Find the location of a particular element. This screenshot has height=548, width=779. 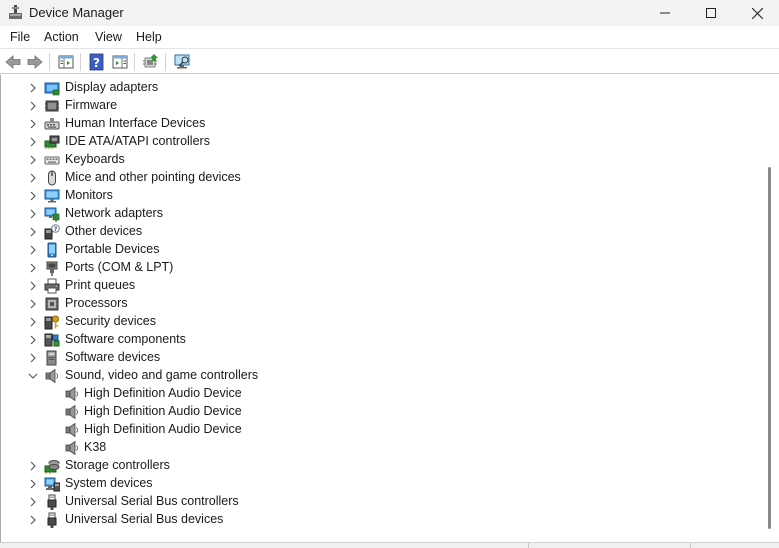

show-hide-console-tree-icon is located at coordinates (66, 62).